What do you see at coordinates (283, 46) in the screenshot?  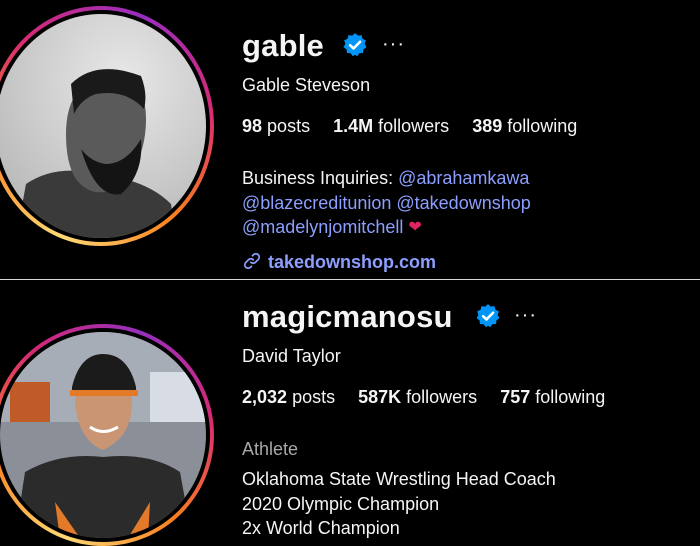 I see `username: gable` at bounding box center [283, 46].